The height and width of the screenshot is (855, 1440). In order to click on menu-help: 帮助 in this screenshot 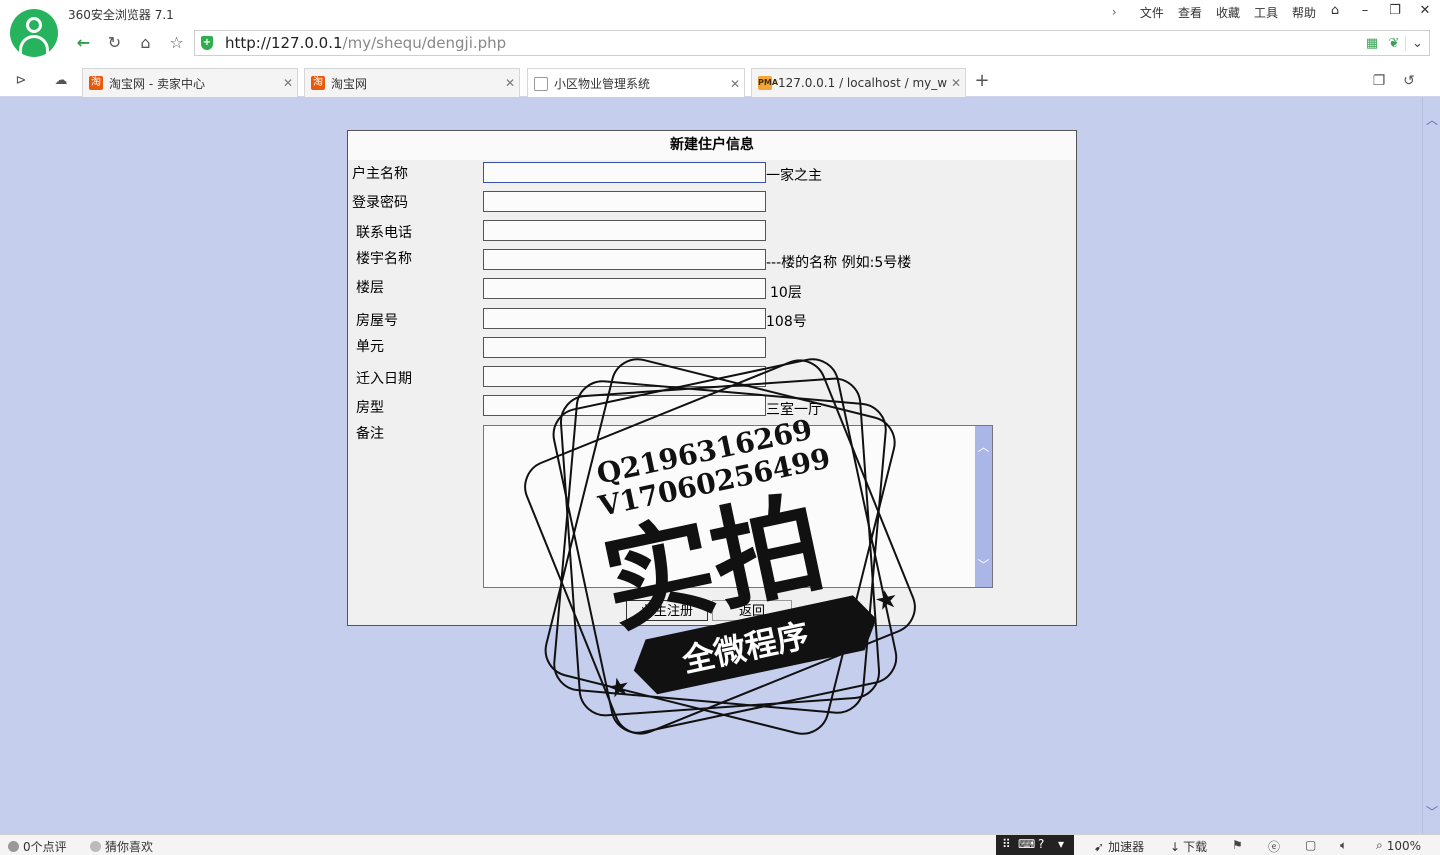, I will do `click(1304, 12)`.